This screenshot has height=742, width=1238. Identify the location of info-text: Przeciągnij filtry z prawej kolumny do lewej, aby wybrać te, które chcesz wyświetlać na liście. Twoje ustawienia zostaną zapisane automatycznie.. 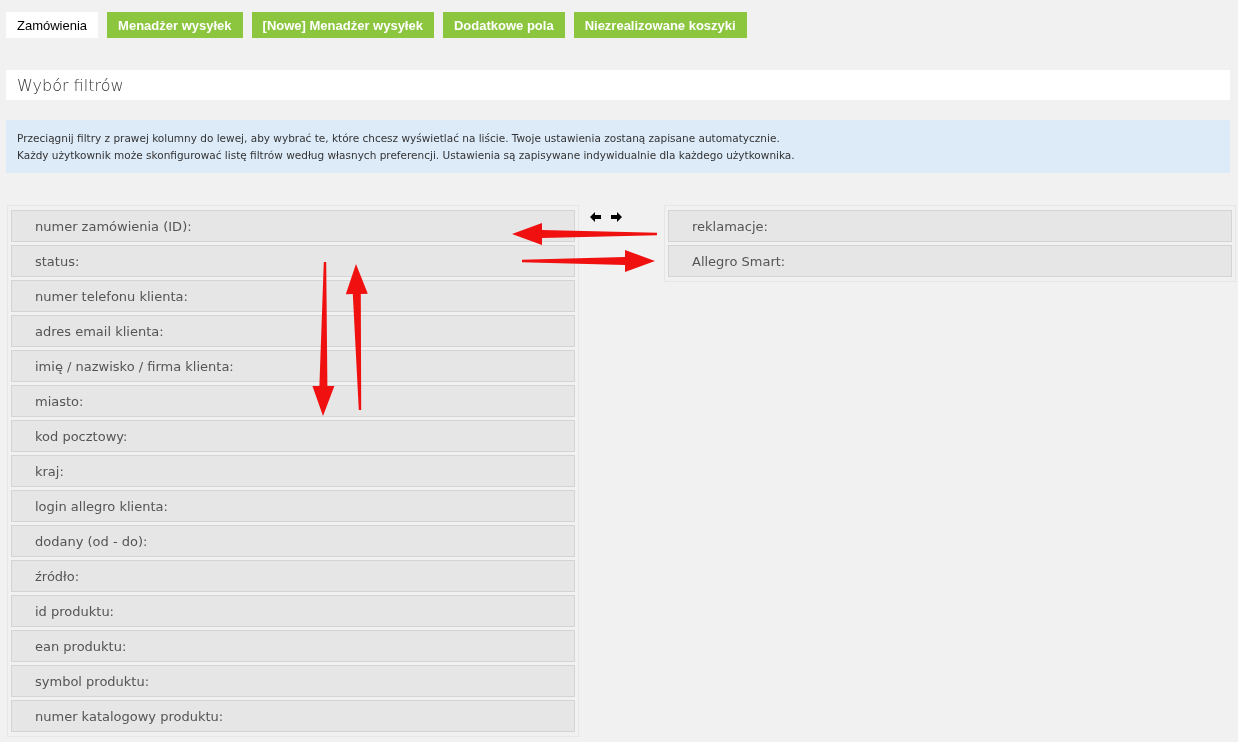
(399, 138).